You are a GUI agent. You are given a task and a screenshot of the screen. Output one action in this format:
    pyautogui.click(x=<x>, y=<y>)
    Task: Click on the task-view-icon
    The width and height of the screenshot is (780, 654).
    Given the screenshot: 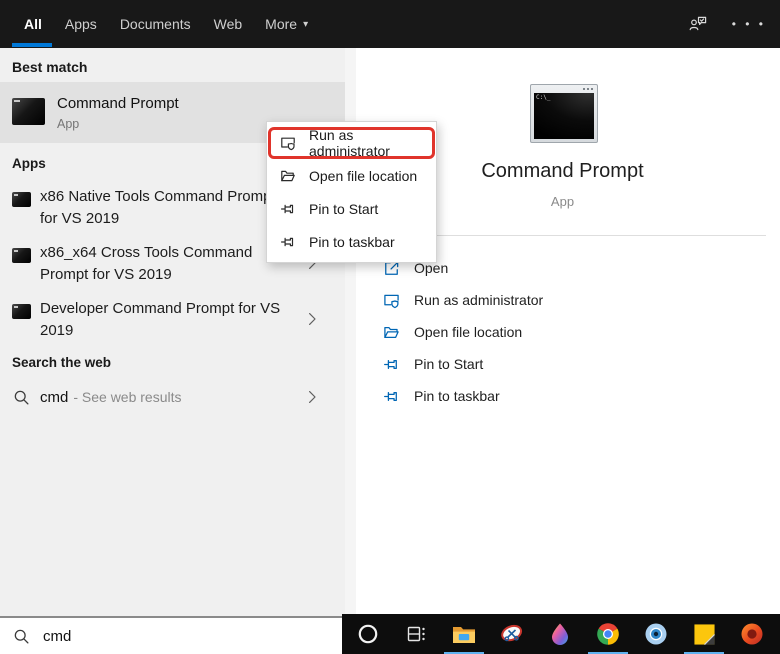 What is the action you would take?
    pyautogui.click(x=416, y=634)
    